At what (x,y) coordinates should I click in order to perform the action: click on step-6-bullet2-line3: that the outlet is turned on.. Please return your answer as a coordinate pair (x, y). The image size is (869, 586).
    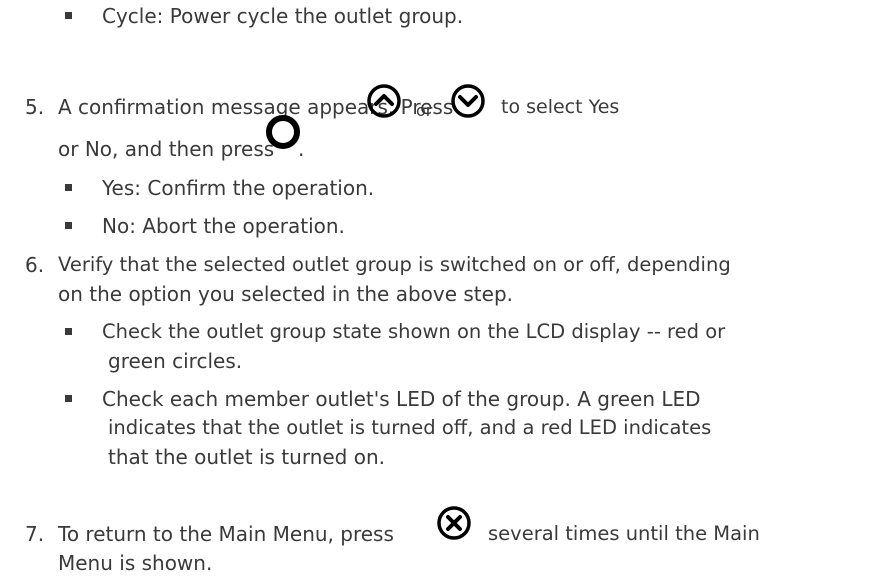
    Looking at the image, I should click on (246, 457).